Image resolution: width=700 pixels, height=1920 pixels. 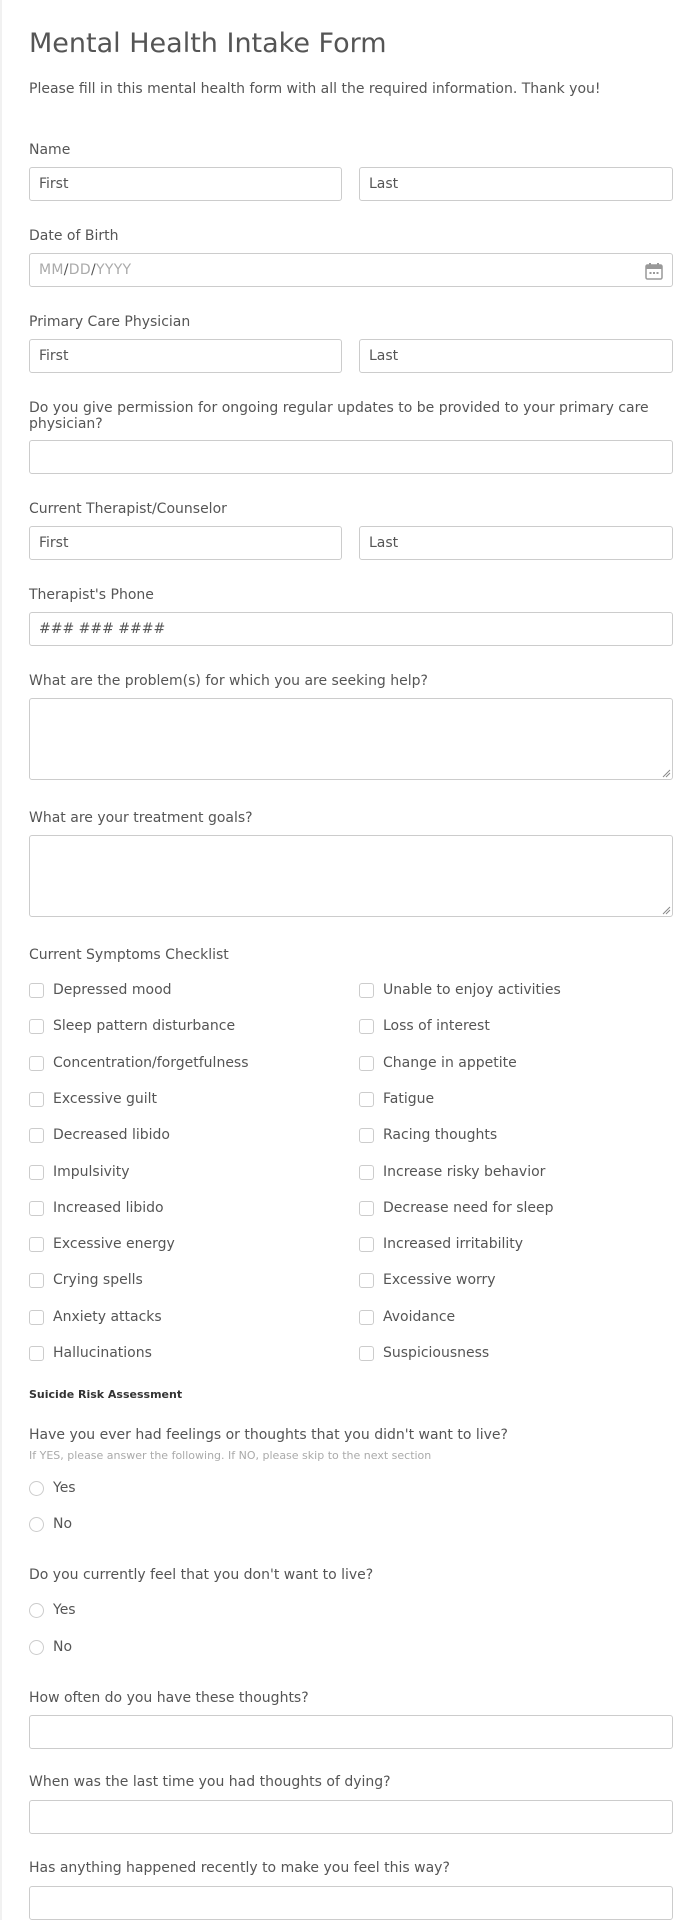 I want to click on symptom-option: Increased irritability, so click(x=441, y=1244).